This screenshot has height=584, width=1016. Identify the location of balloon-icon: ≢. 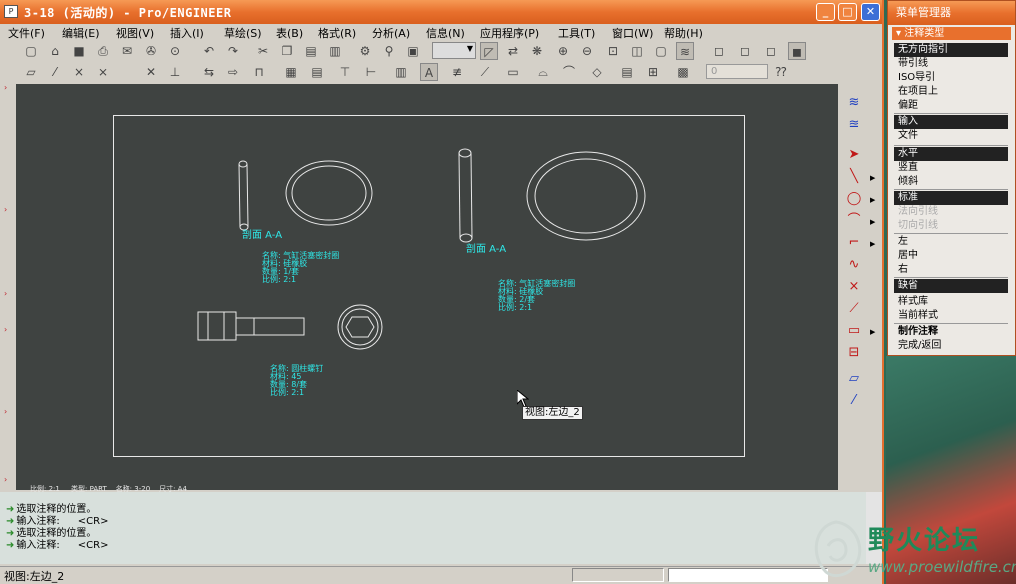
(457, 72).